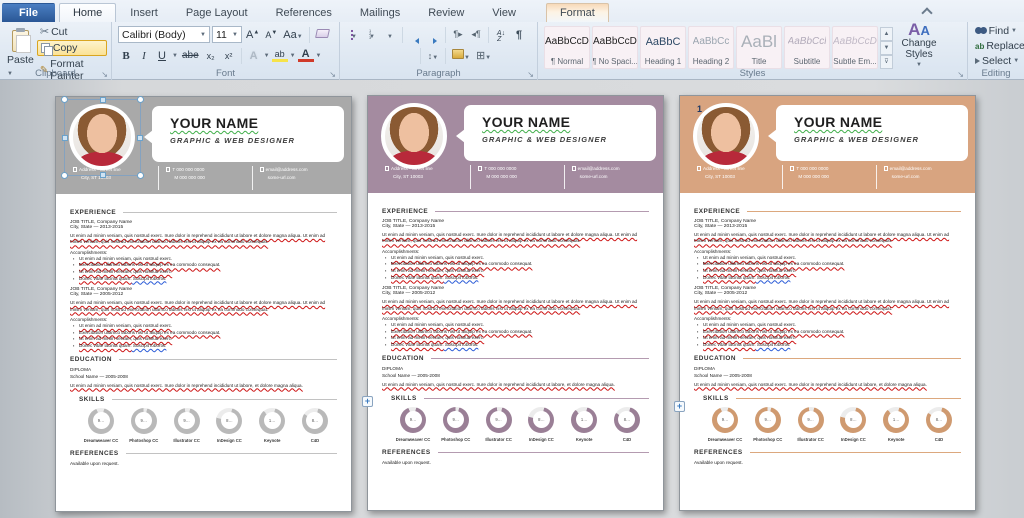 This screenshot has height=518, width=1024. What do you see at coordinates (996, 61) in the screenshot?
I see `select-button: Select ▼` at bounding box center [996, 61].